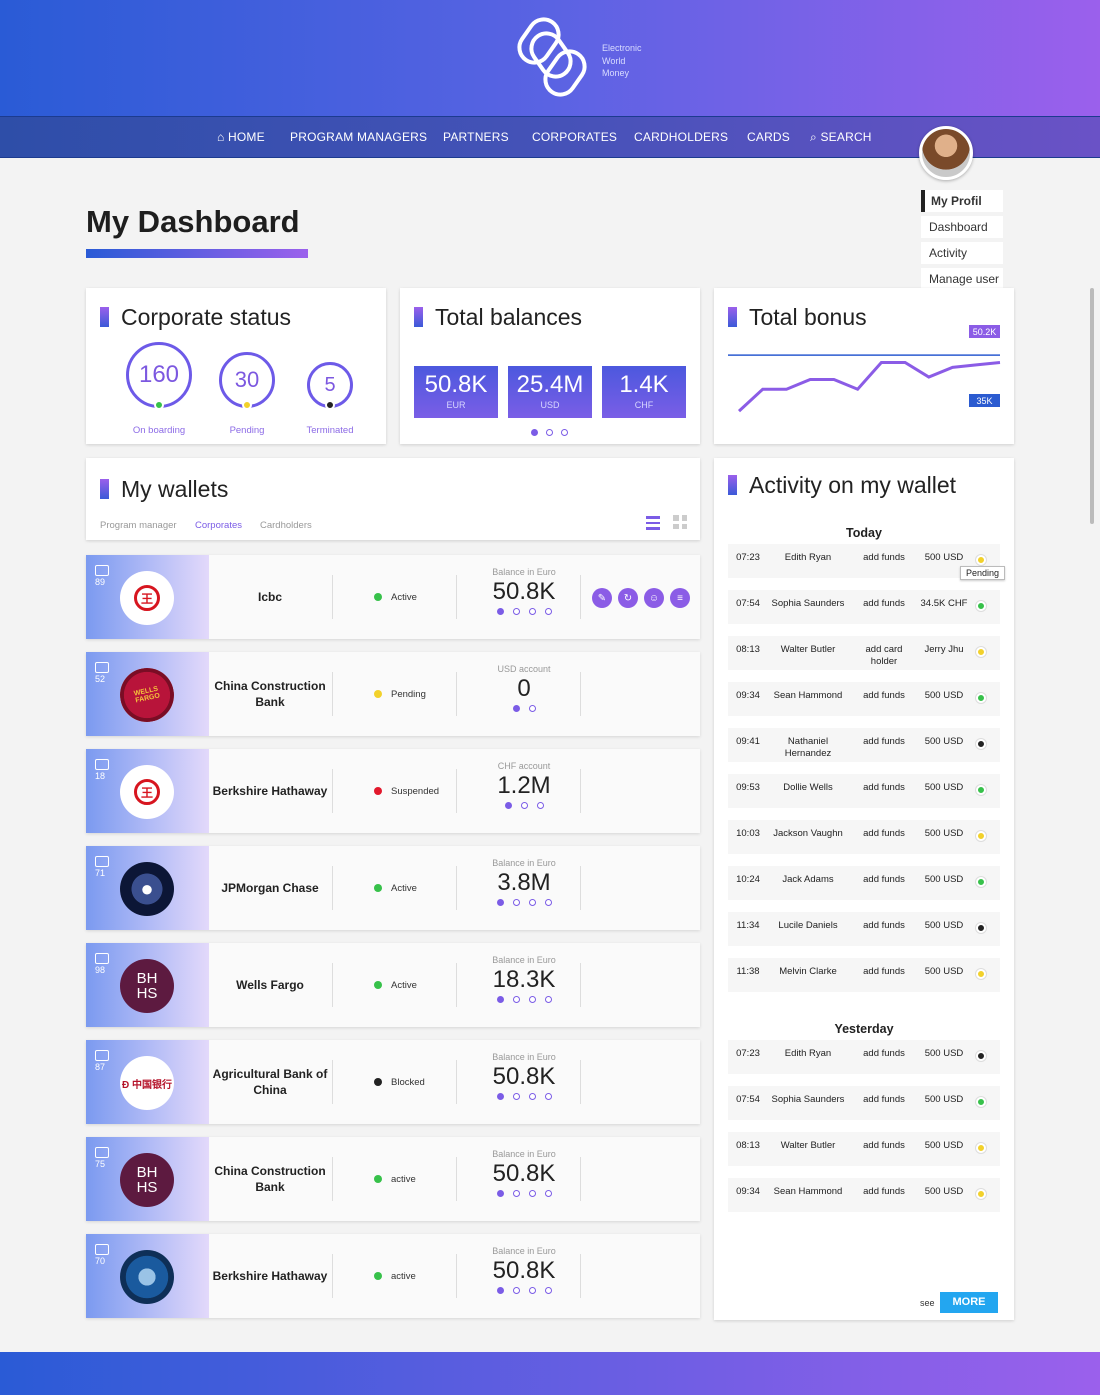 The width and height of the screenshot is (1100, 1395). I want to click on activity-row: 07:54 Sophia Saunders add funds 500 USD, so click(864, 1103).